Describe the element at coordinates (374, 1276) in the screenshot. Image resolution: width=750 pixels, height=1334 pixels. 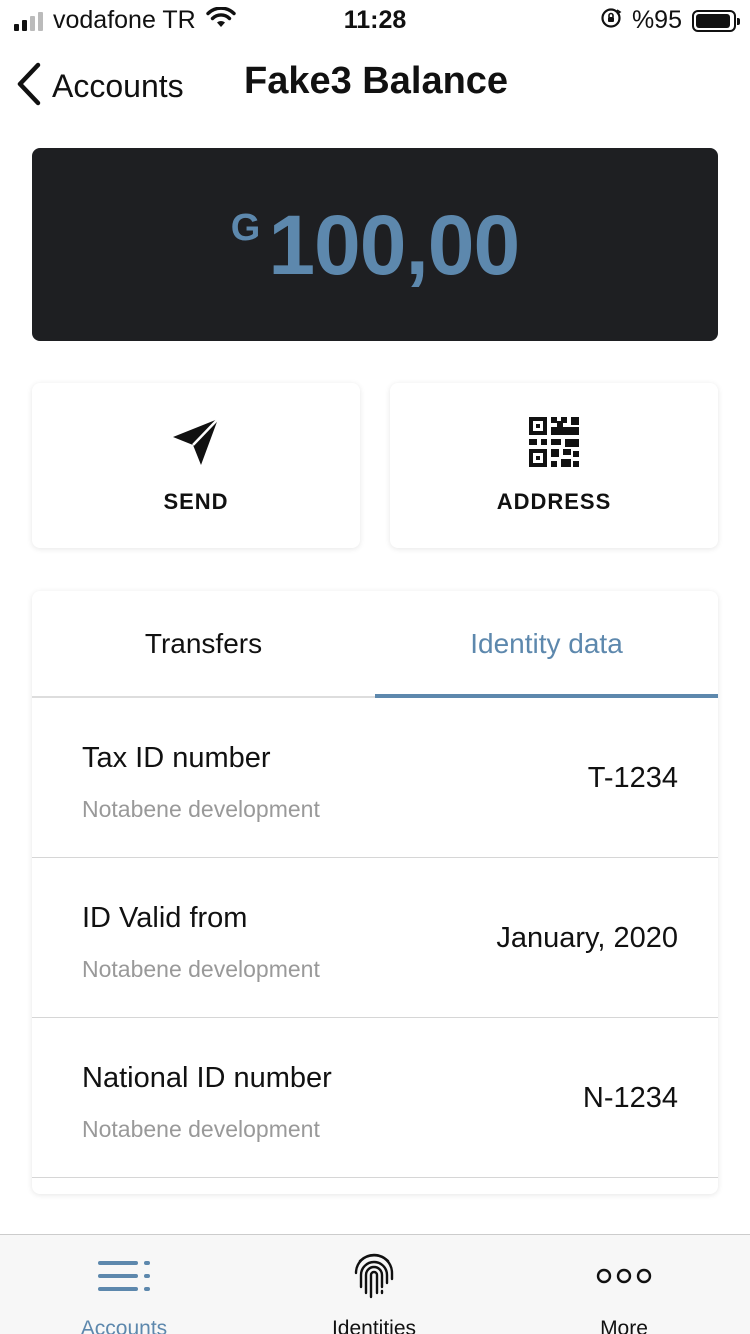
I see `fingerprint-icon` at that location.